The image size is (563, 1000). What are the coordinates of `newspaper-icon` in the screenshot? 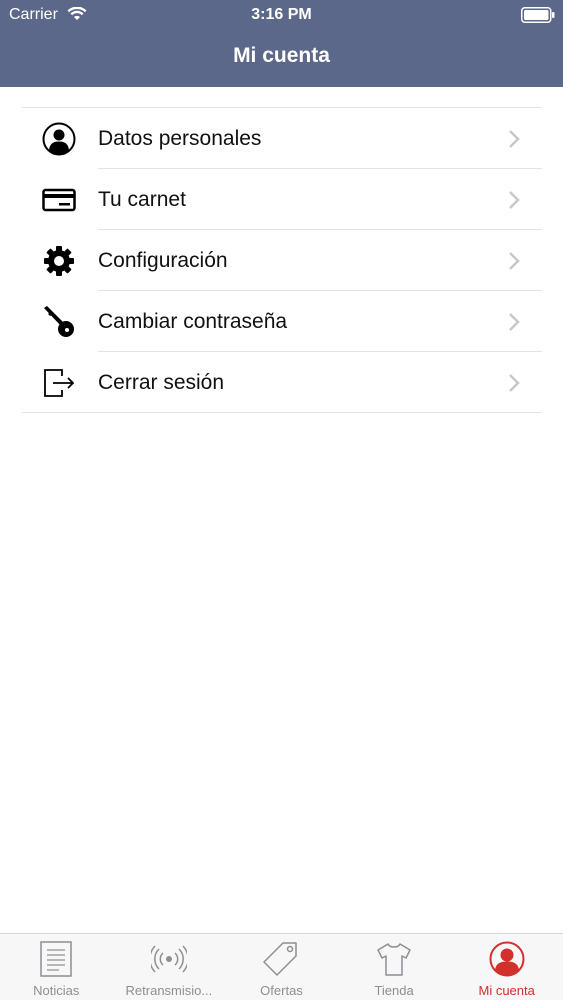 It's located at (56, 959).